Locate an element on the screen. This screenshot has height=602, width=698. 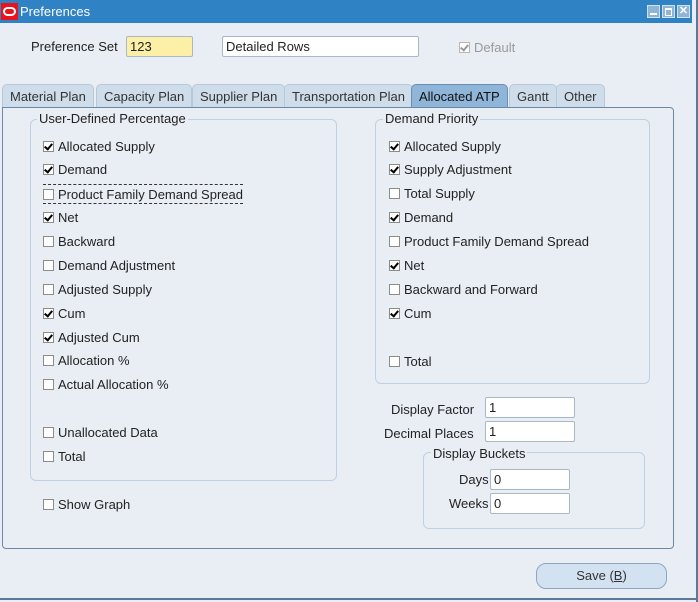
checkbox-label: Actual Allocation % is located at coordinates (113, 384).